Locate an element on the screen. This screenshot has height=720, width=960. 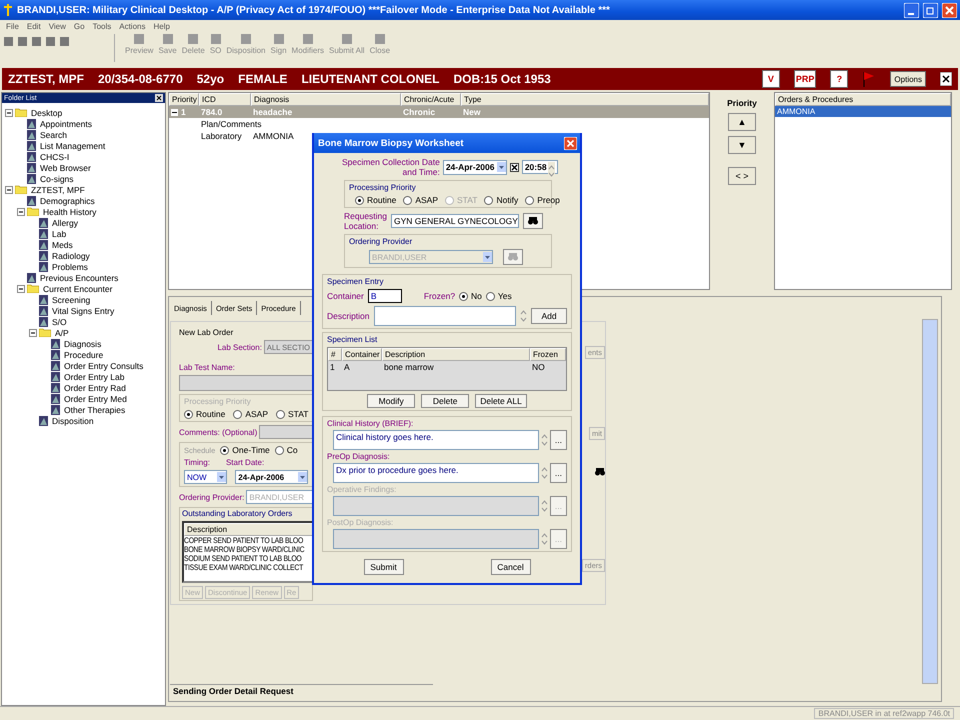
radio-button: One-Time is located at coordinates (245, 450).